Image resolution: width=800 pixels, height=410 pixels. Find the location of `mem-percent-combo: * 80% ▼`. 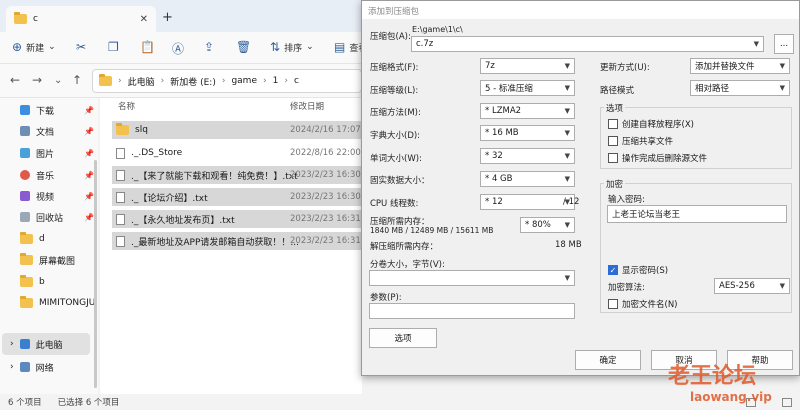

mem-percent-combo: * 80% ▼ is located at coordinates (547, 225).